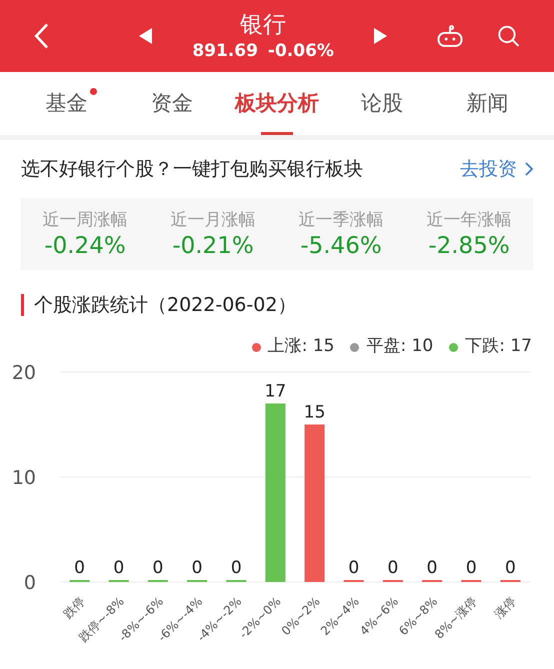 The height and width of the screenshot is (669, 554). I want to click on y-axis-label: 0, so click(30, 583).